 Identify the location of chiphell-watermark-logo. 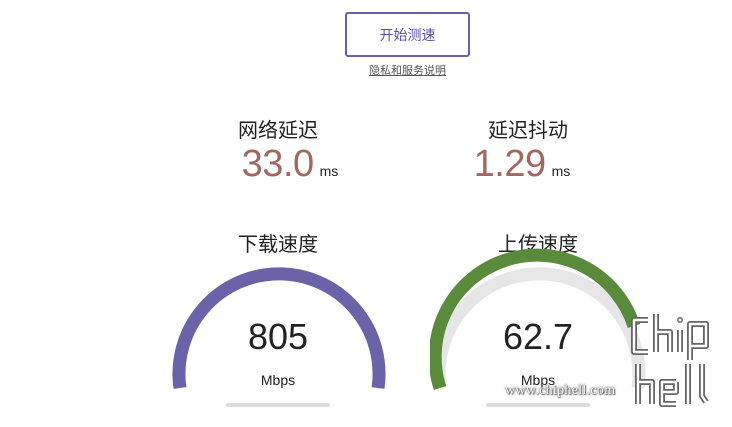
(670, 360).